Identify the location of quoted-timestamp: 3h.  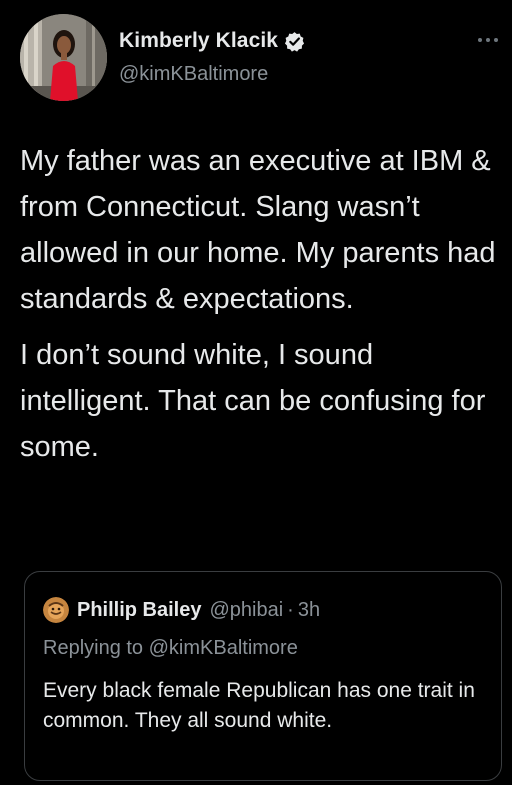
(309, 610).